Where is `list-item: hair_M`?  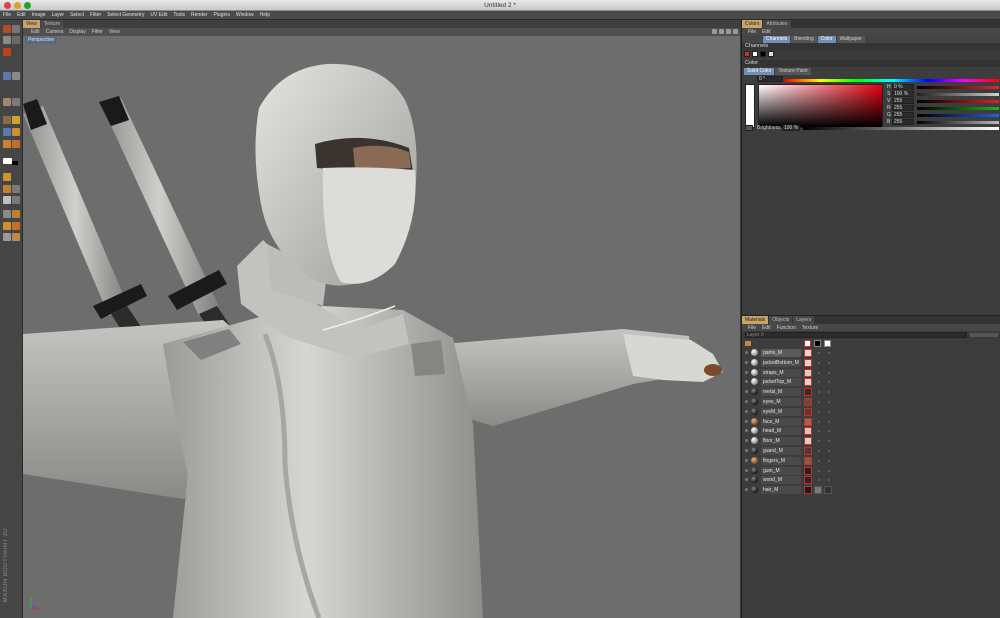 list-item: hair_M is located at coordinates (871, 490).